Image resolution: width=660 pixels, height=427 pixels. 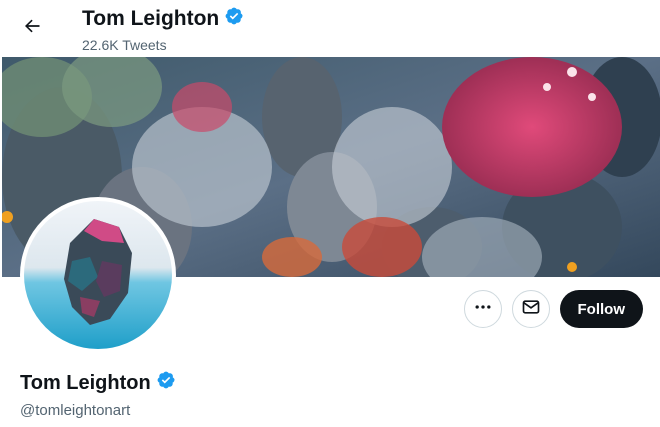 I want to click on avatar-frame, so click(x=98, y=275).